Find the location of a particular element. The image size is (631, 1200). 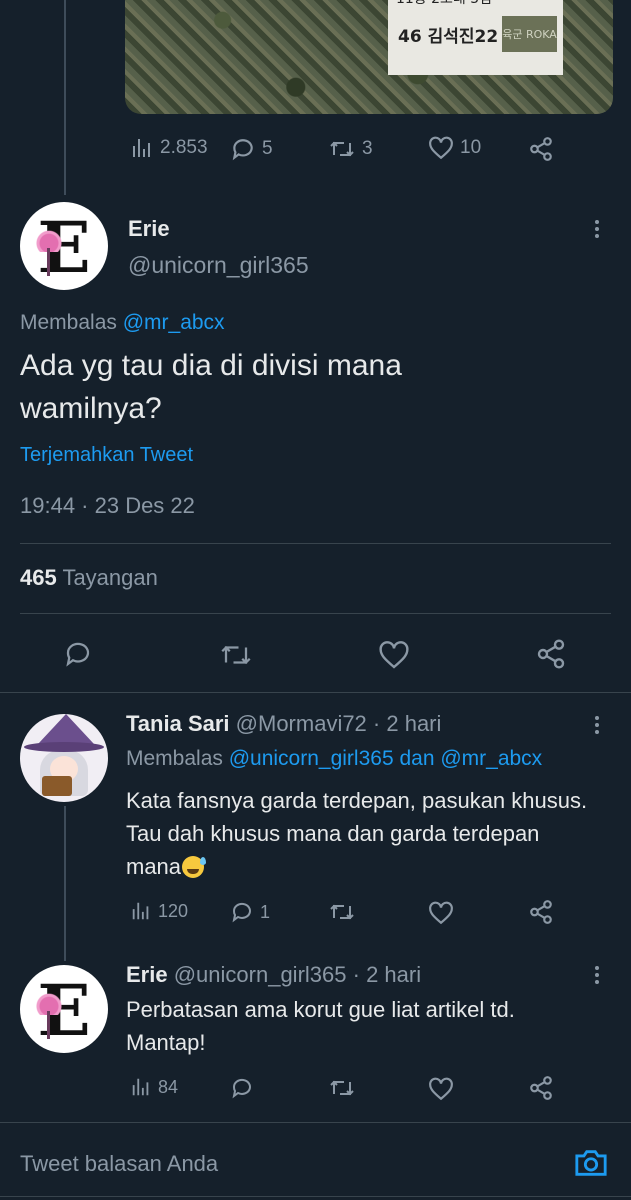

views-total: 465 is located at coordinates (38, 577).